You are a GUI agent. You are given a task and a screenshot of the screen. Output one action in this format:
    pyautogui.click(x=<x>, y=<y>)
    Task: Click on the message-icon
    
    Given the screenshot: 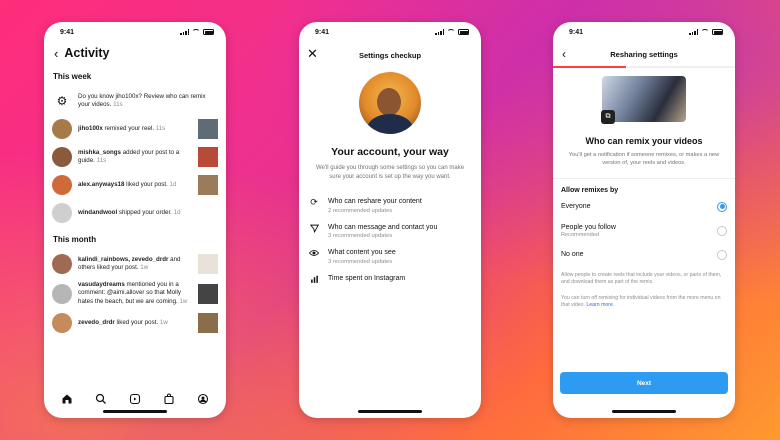 What is the action you would take?
    pyautogui.click(x=314, y=229)
    